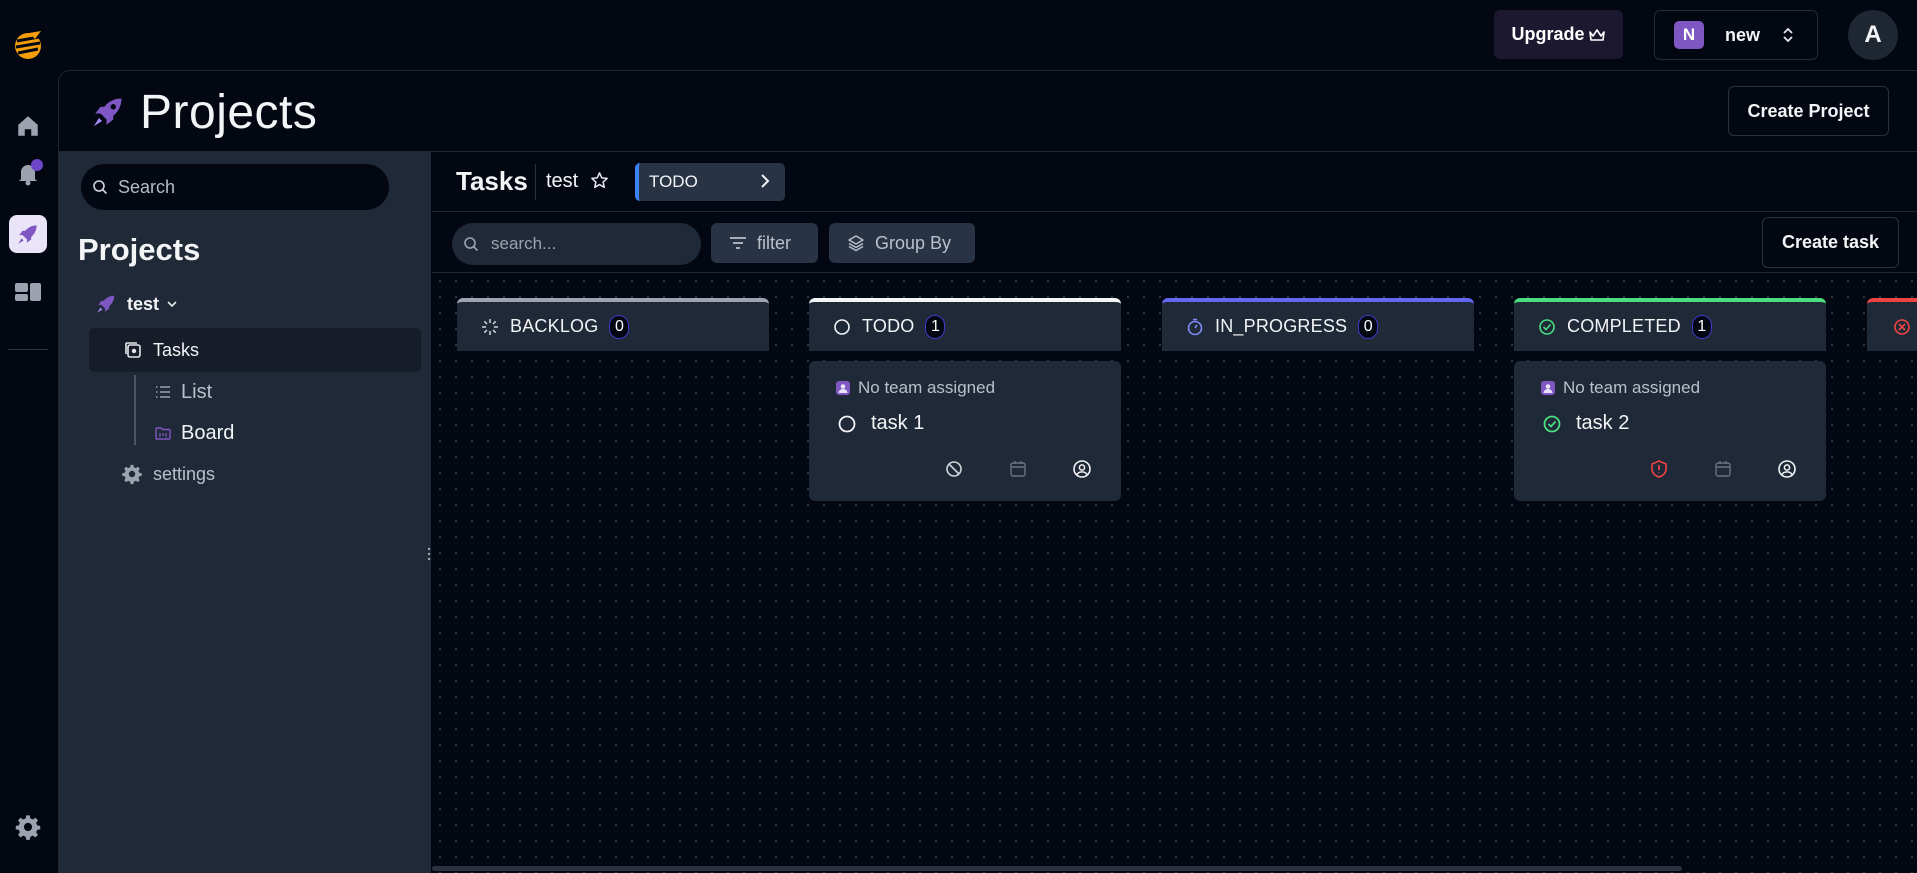 Image resolution: width=1917 pixels, height=873 pixels. I want to click on sidebar-search, so click(235, 187).